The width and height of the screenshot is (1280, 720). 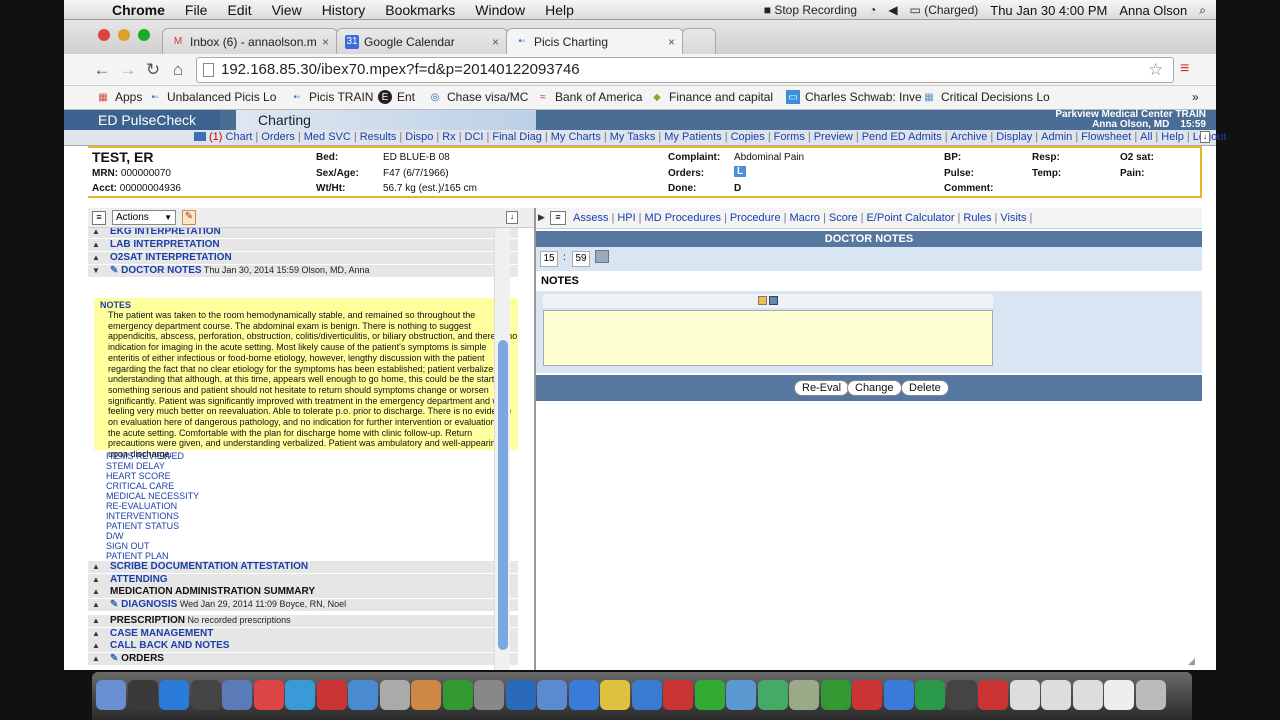 I want to click on bookmark-ent: E Ent, so click(x=396, y=97).